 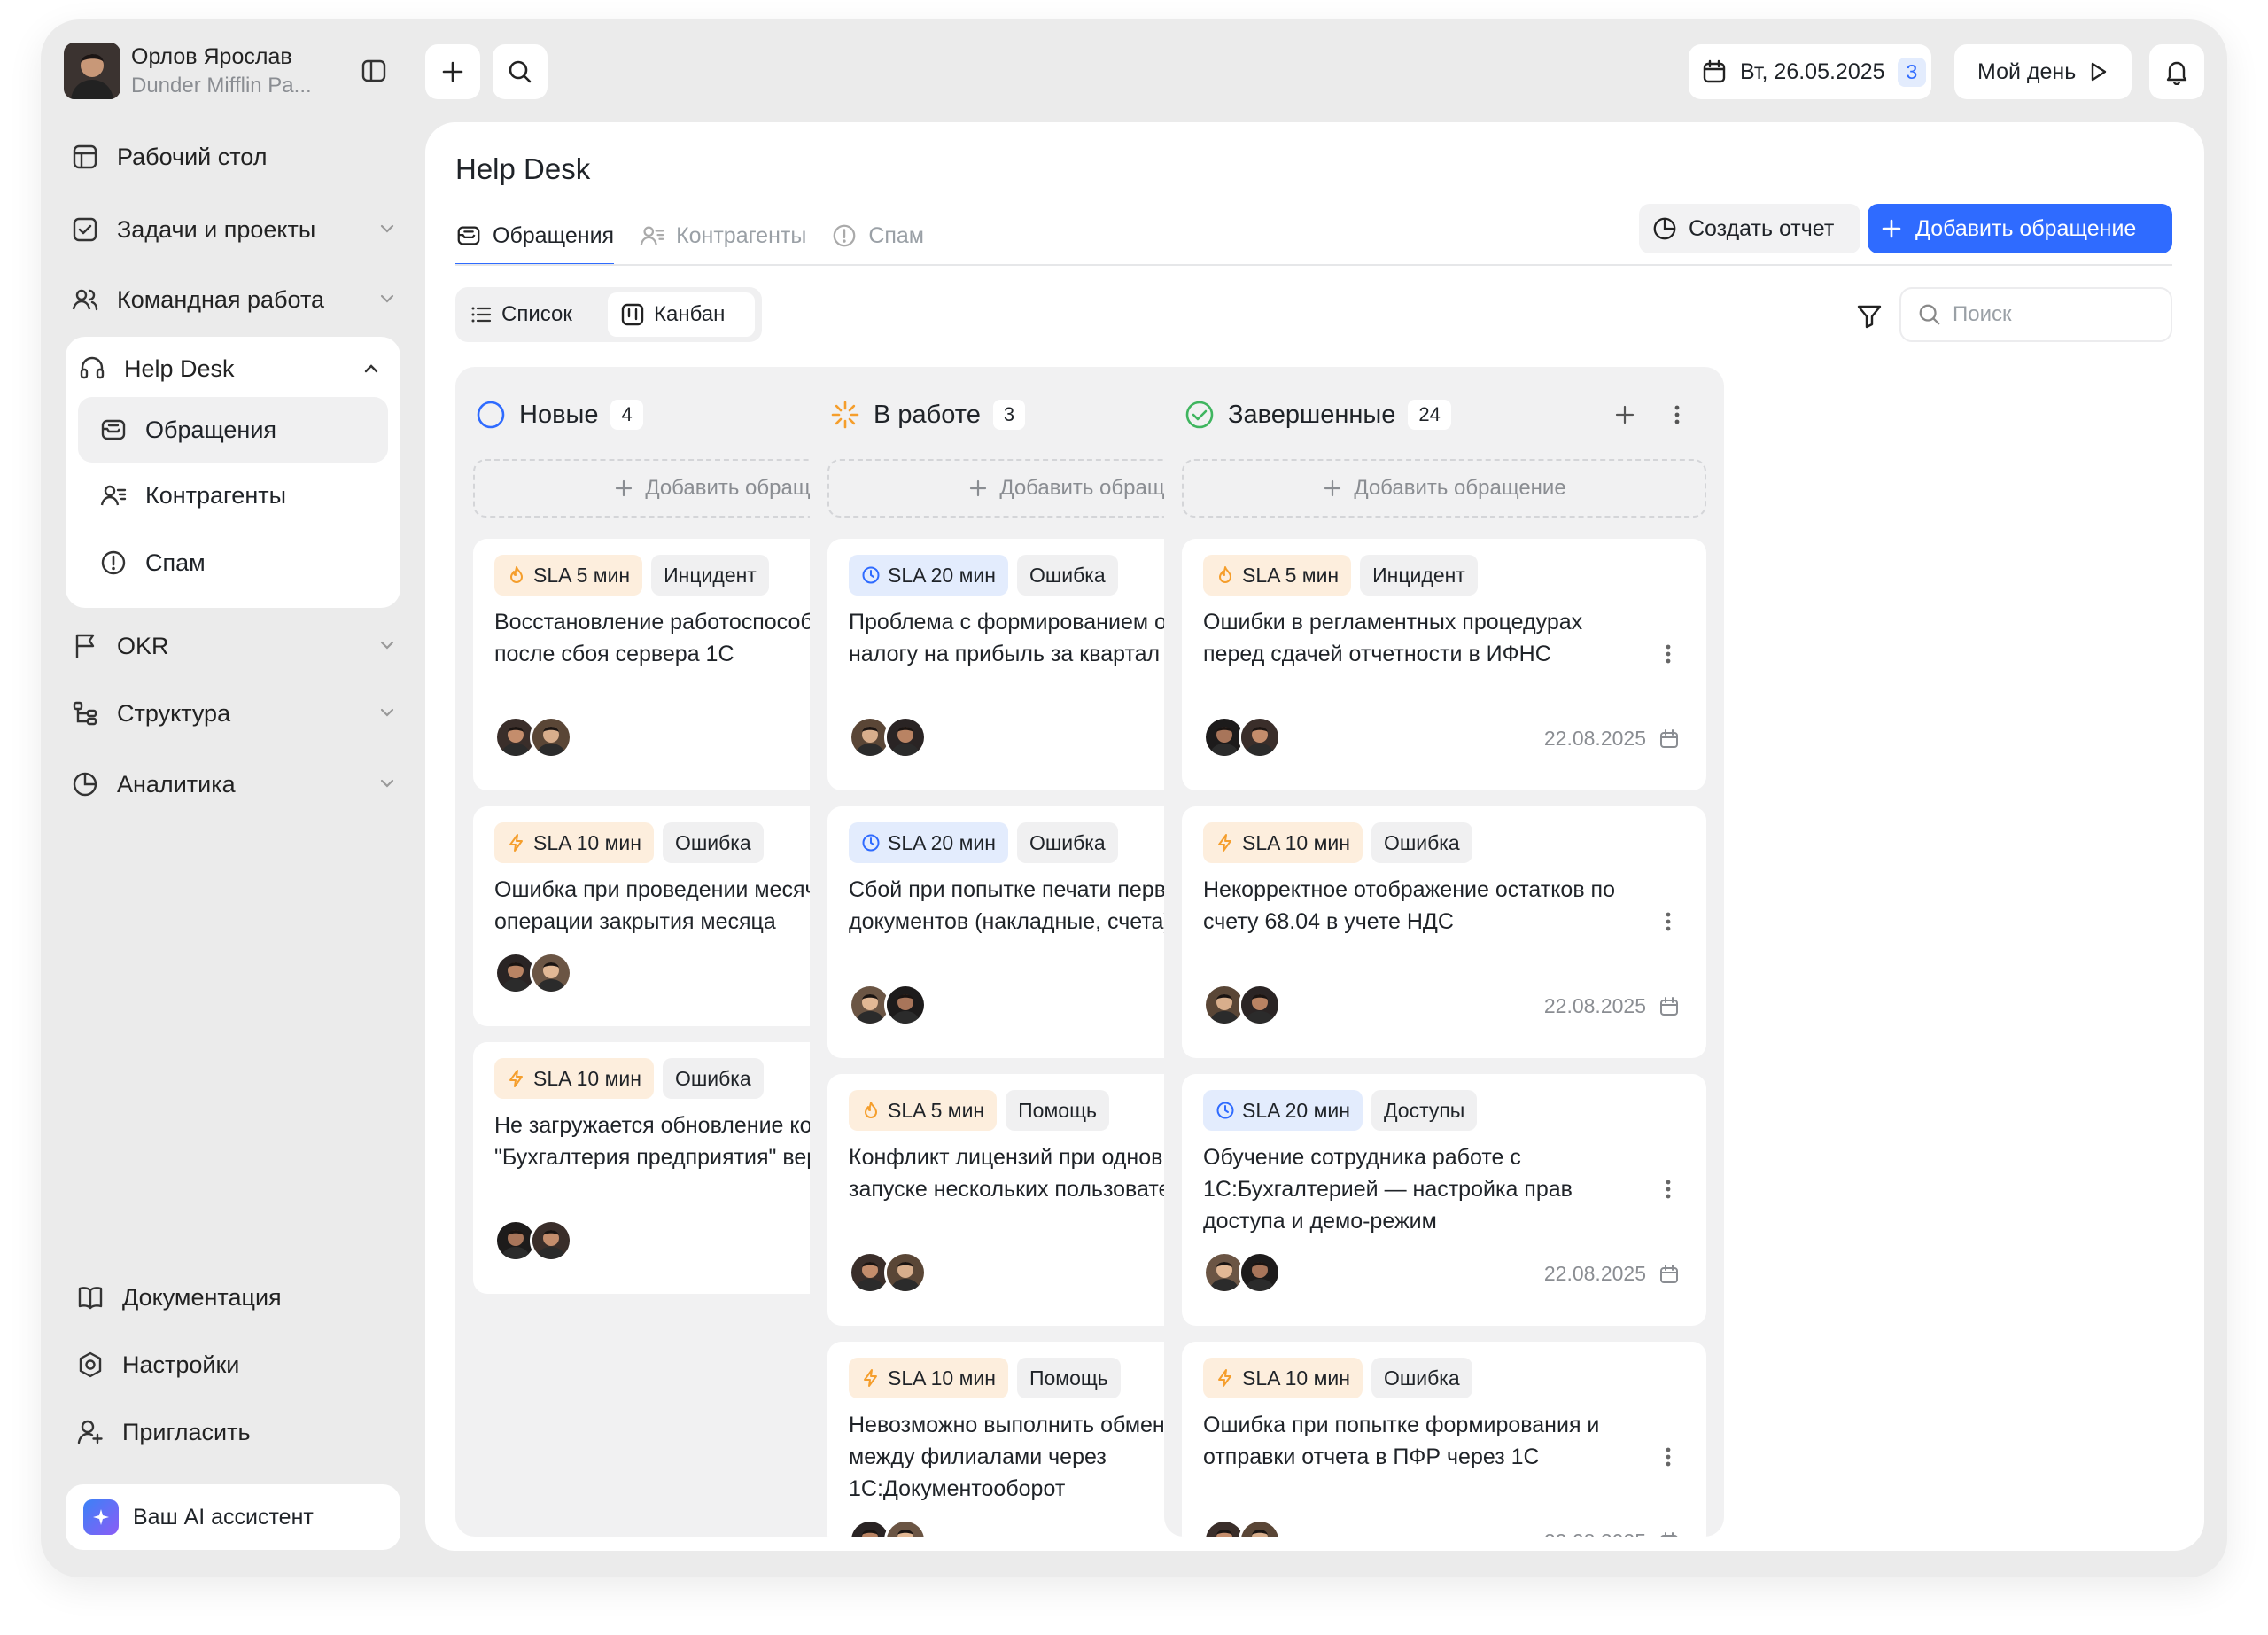 What do you see at coordinates (1869, 315) in the screenshot?
I see `filter-icon` at bounding box center [1869, 315].